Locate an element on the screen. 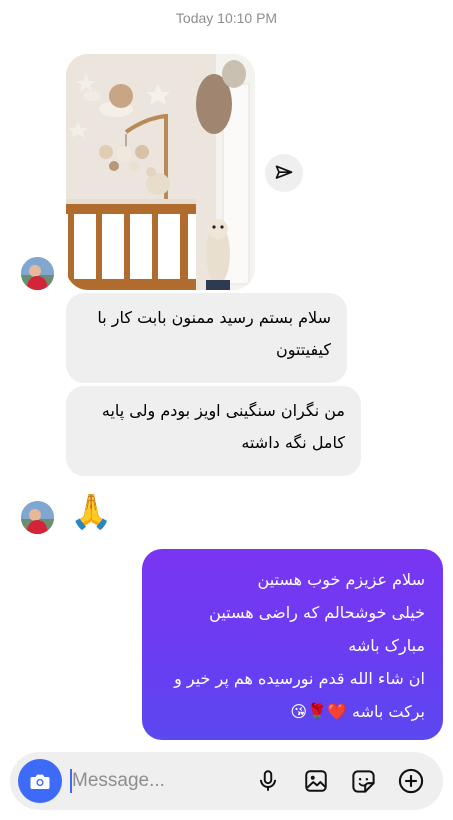 This screenshot has width=453, height=820. outgoing-line-1: سلام عزیزم خوب هستین is located at coordinates (341, 579).